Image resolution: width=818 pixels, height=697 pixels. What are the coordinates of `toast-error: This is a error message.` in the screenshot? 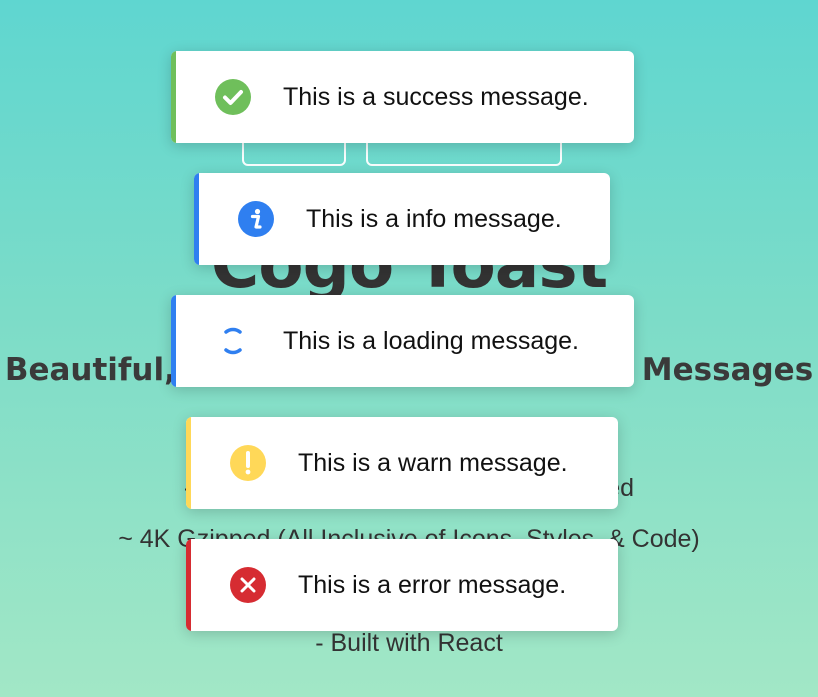 It's located at (402, 585).